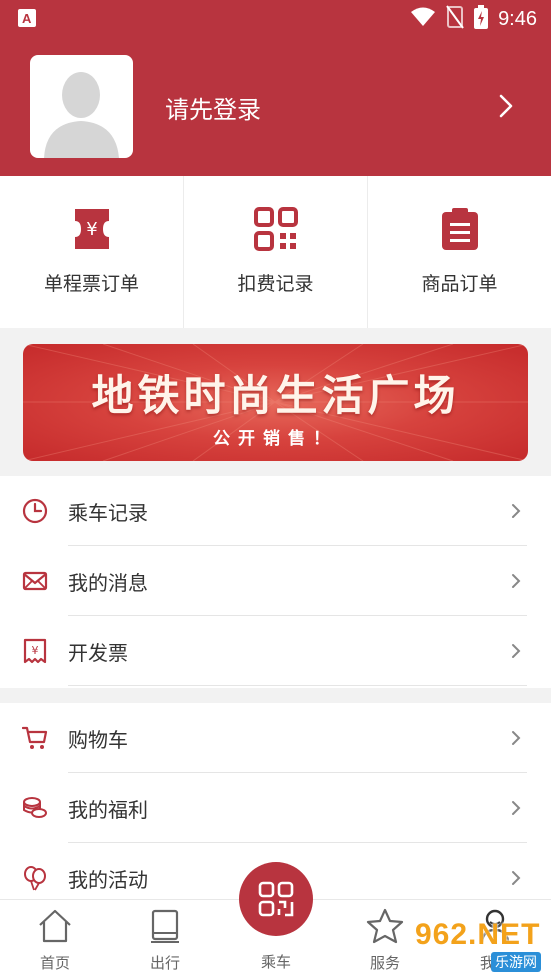  I want to click on envelope-icon, so click(35, 581).